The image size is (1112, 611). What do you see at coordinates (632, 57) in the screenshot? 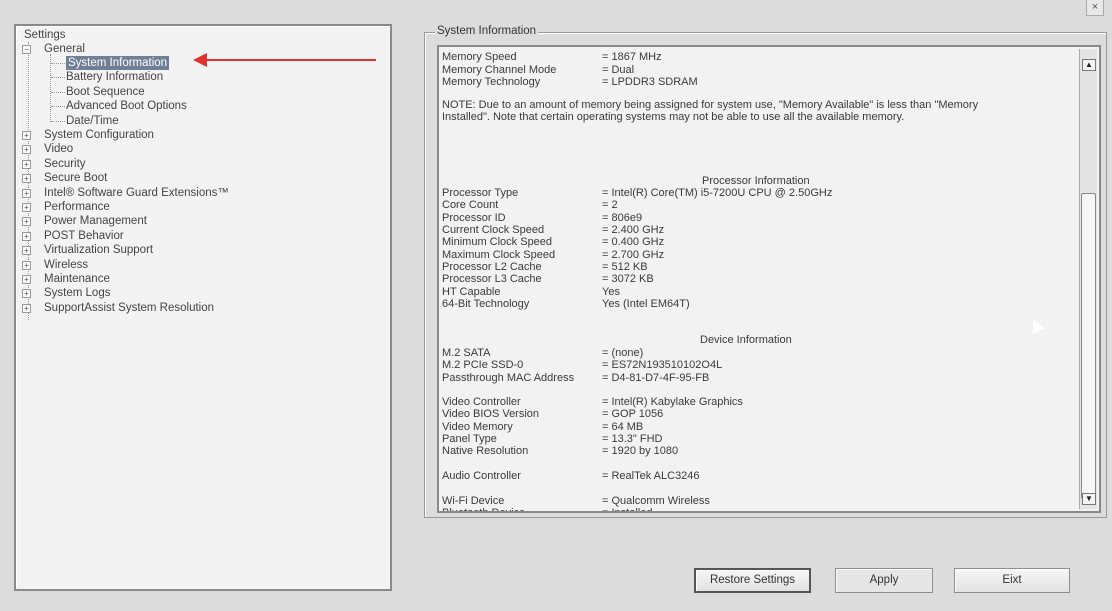
I see `field-value: = 1867 MHz` at bounding box center [632, 57].